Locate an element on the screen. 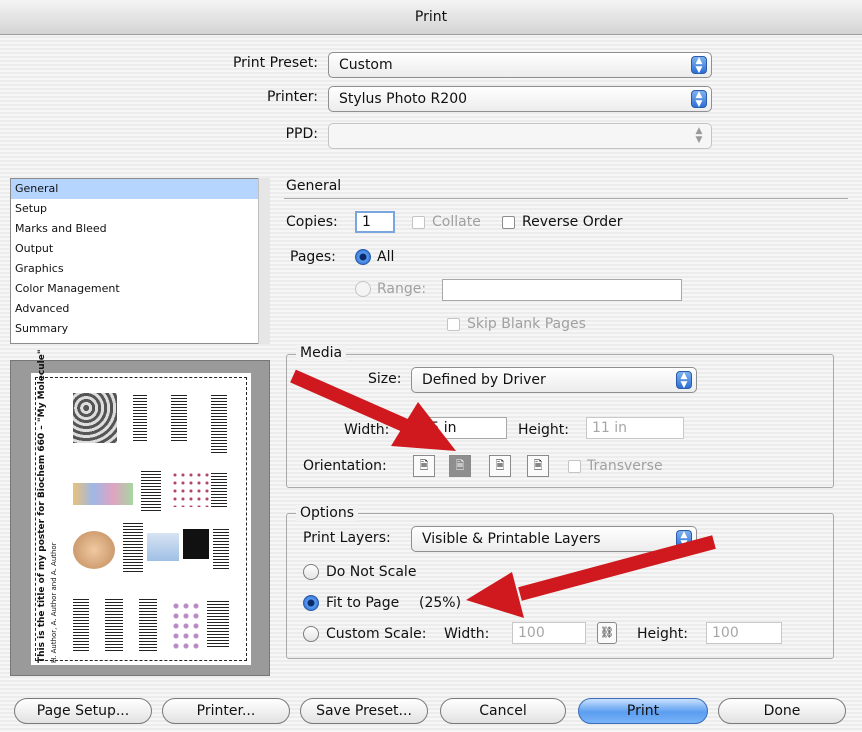 The image size is (862, 732). sidebar-item-marks-and-bleed: Marks and Bleed is located at coordinates (140, 229).